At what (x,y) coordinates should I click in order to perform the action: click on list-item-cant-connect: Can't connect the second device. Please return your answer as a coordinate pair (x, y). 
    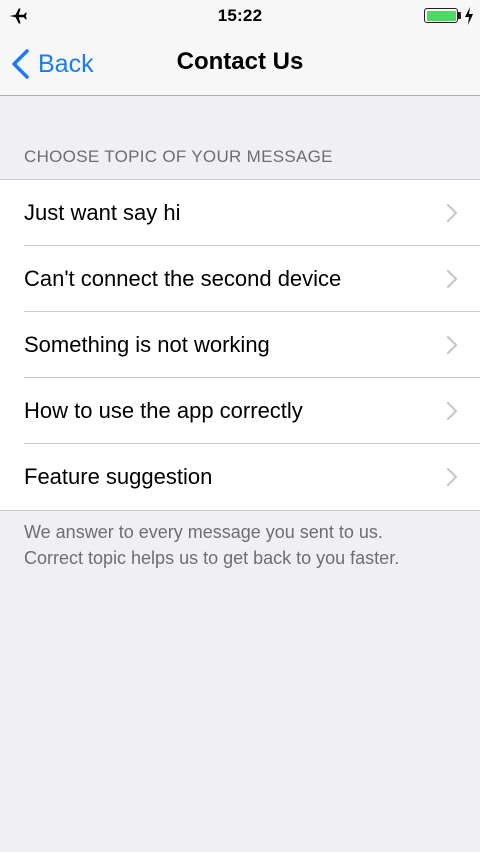
    Looking at the image, I should click on (240, 279).